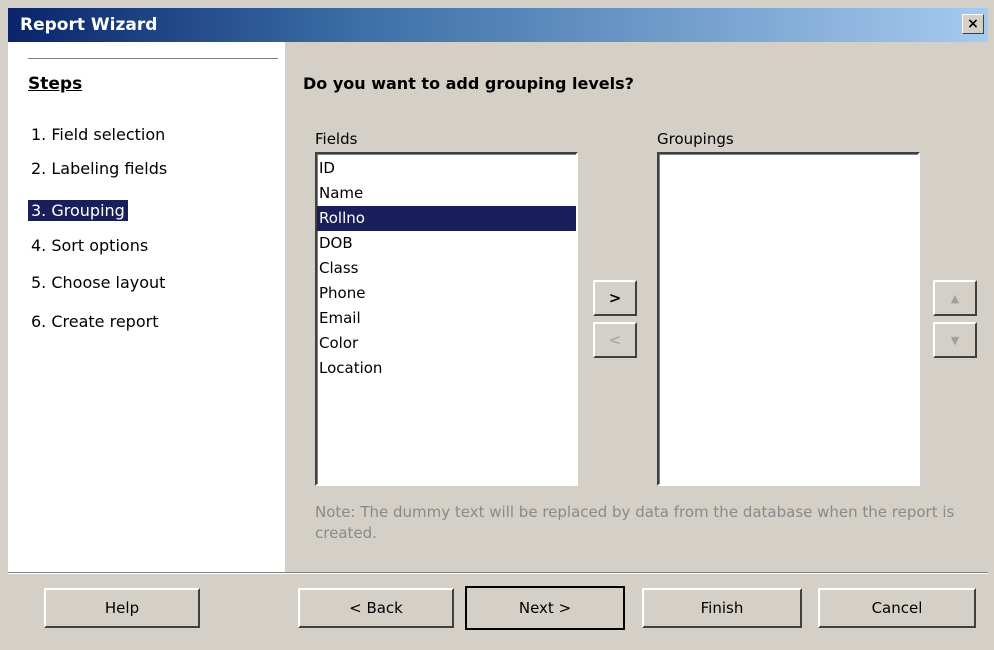  What do you see at coordinates (446, 268) in the screenshot?
I see `field-item: Class` at bounding box center [446, 268].